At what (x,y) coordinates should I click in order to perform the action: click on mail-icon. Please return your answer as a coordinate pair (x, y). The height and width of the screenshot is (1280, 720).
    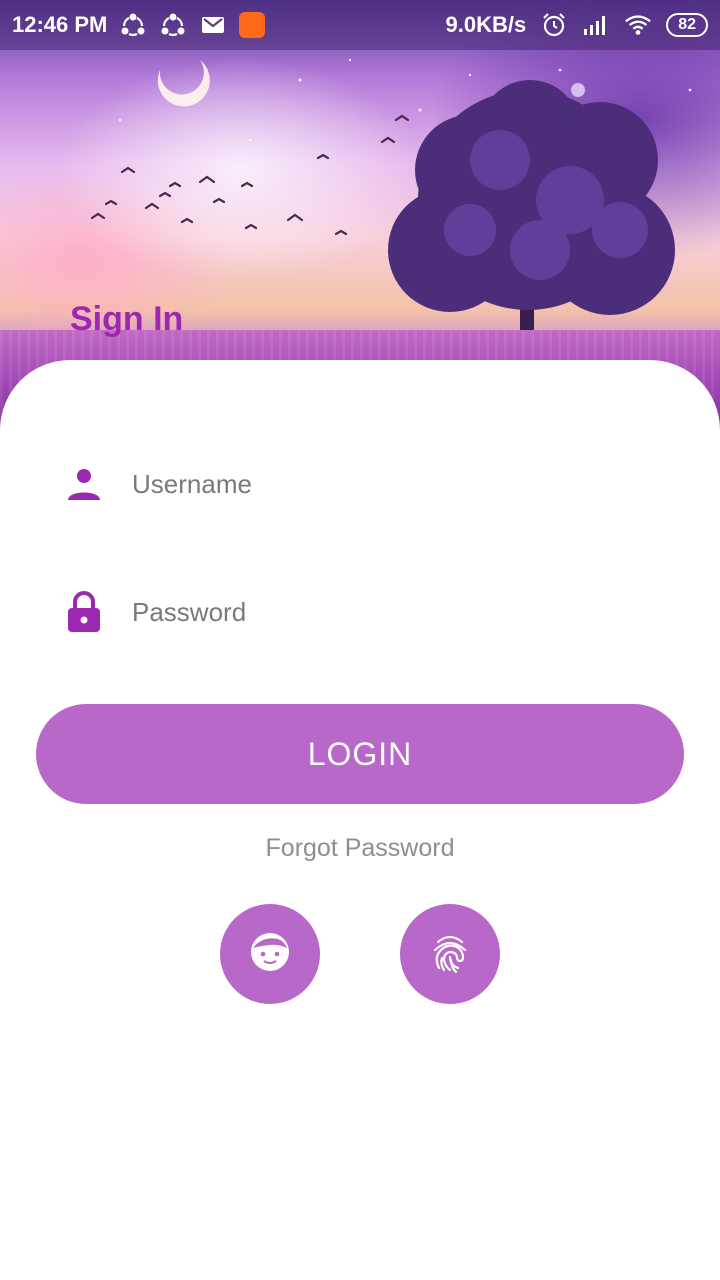
    Looking at the image, I should click on (213, 25).